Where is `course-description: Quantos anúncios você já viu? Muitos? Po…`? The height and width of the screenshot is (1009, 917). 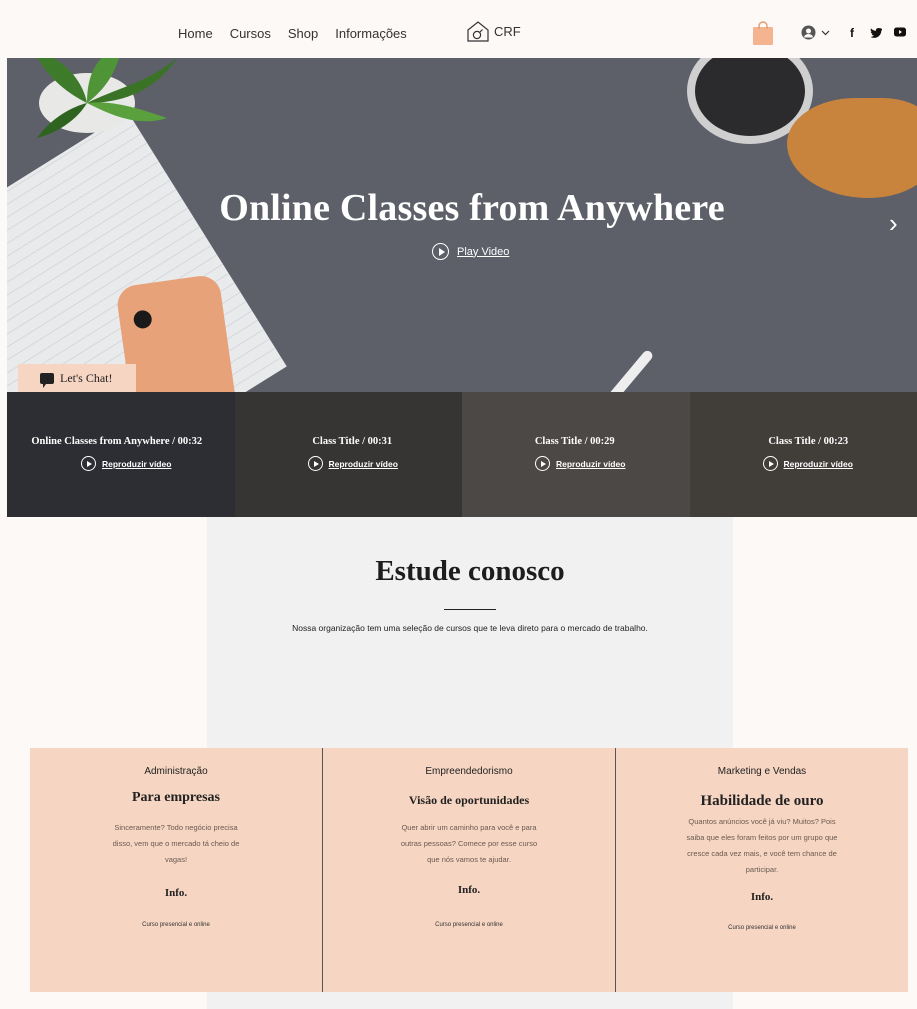 course-description: Quantos anúncios você já viu? Muitos? Po… is located at coordinates (762, 845).